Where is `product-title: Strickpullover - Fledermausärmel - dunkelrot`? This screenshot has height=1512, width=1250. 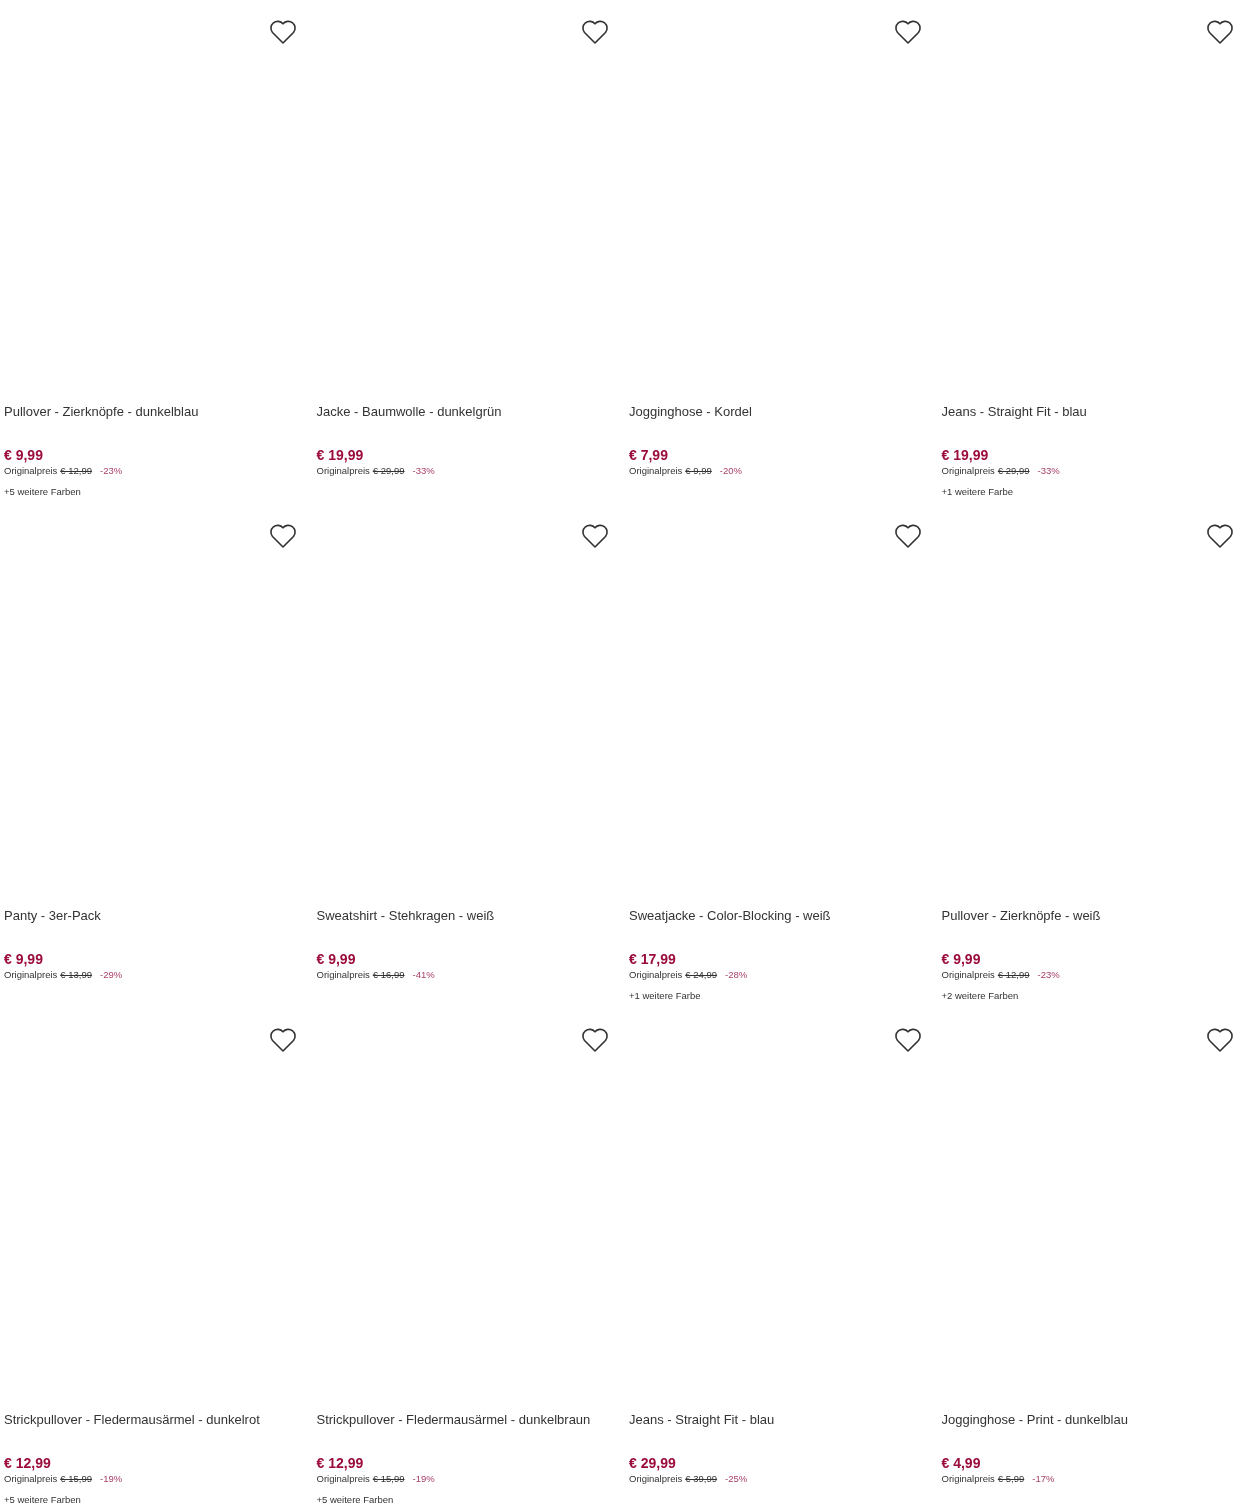
product-title: Strickpullover - Fledermausärmel - dunkelrot is located at coordinates (158, 1420).